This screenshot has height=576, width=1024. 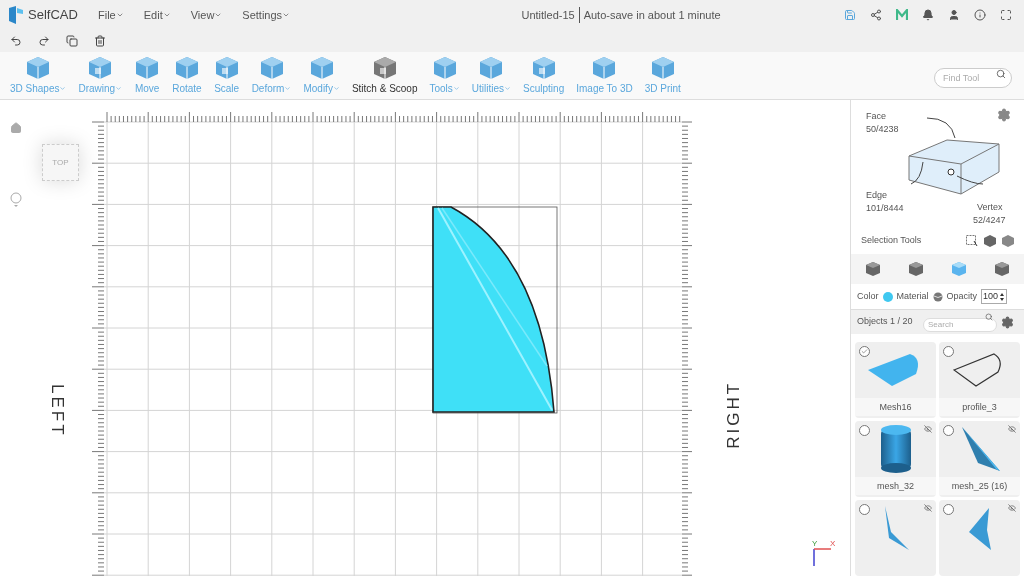 What do you see at coordinates (266, 15) in the screenshot?
I see `menu-item: Settings` at bounding box center [266, 15].